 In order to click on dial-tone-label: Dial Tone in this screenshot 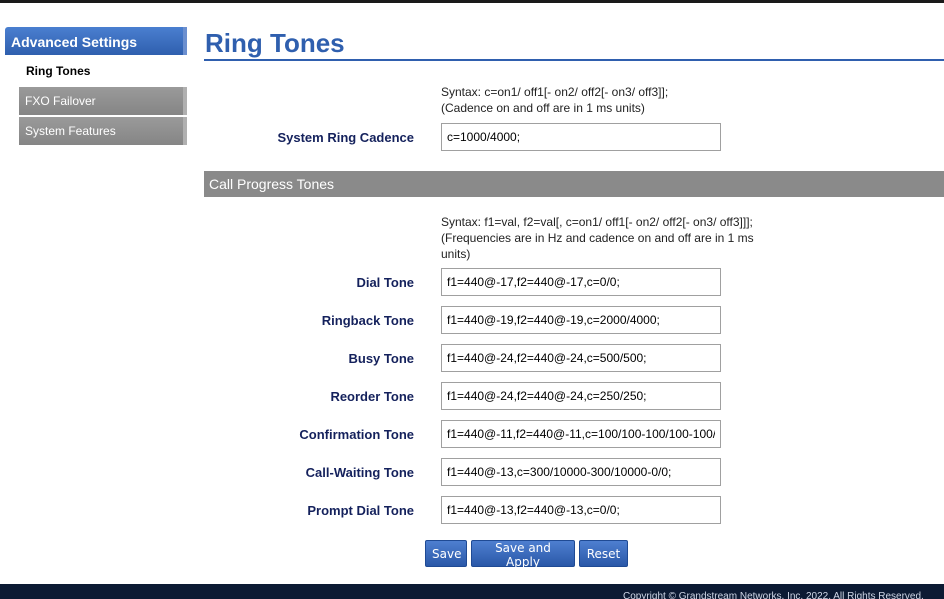, I will do `click(385, 282)`.